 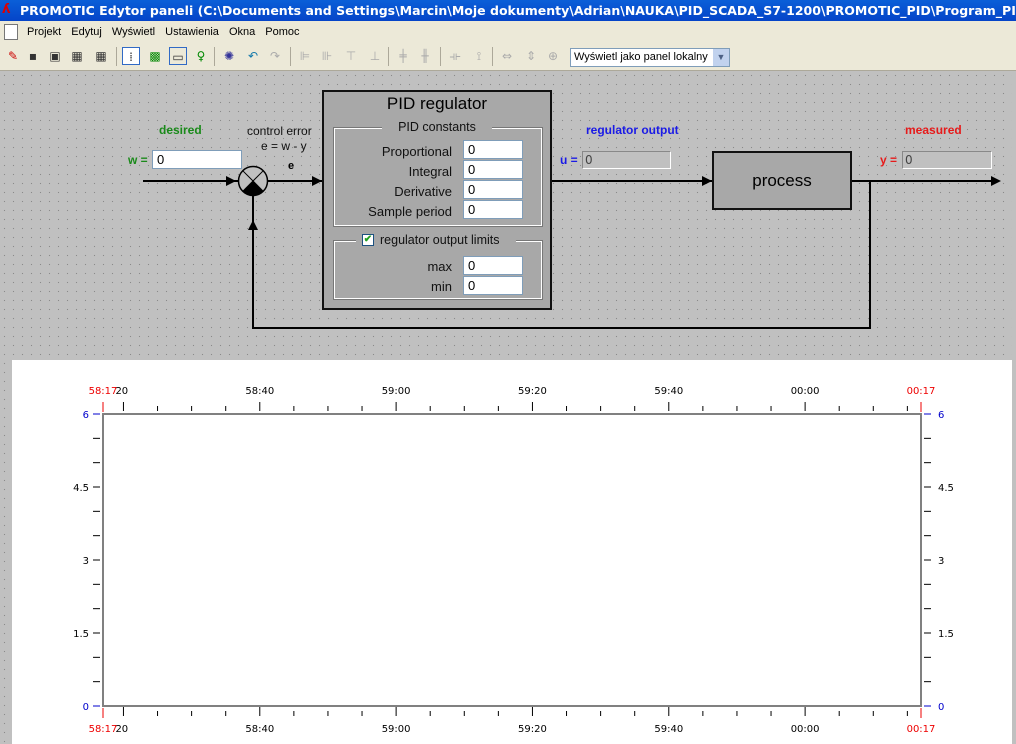 I want to click on e-label: e, so click(x=291, y=166).